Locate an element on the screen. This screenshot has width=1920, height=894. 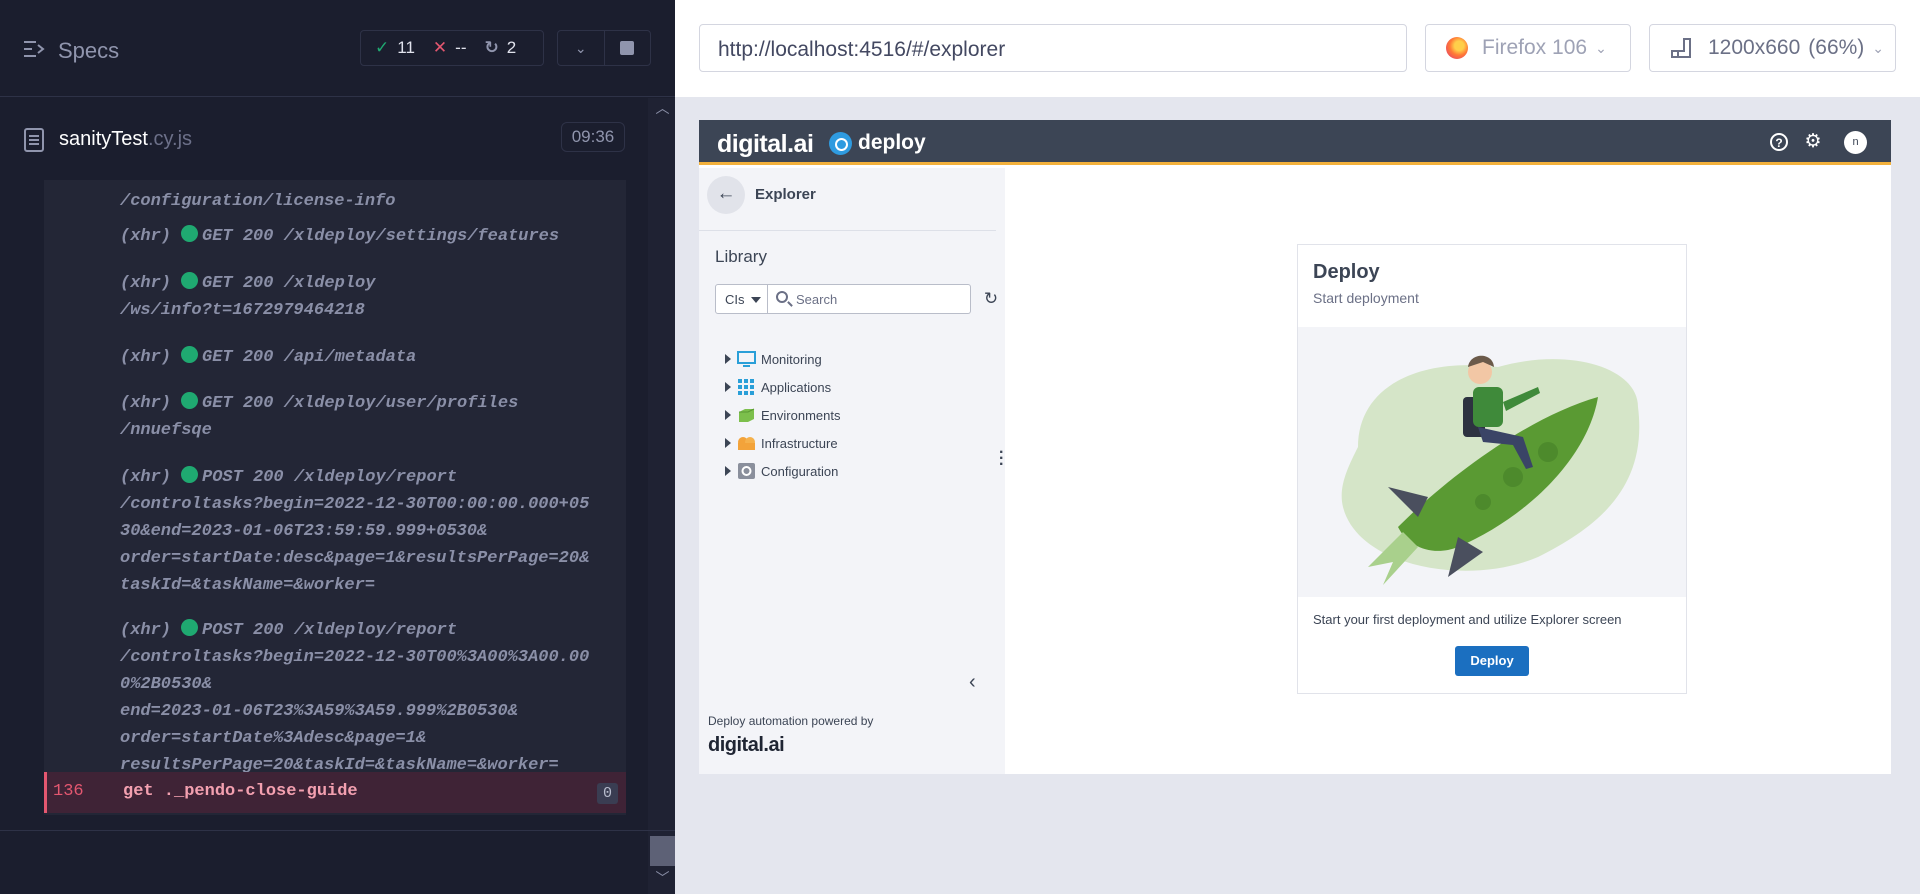
stop-icon is located at coordinates (627, 48).